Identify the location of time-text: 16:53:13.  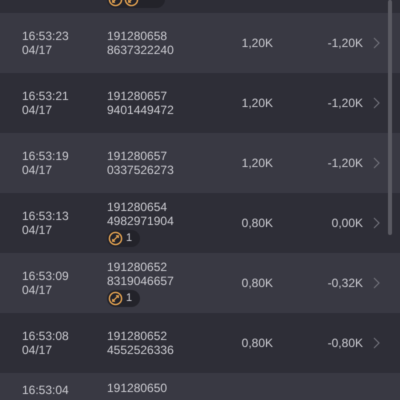
(46, 216).